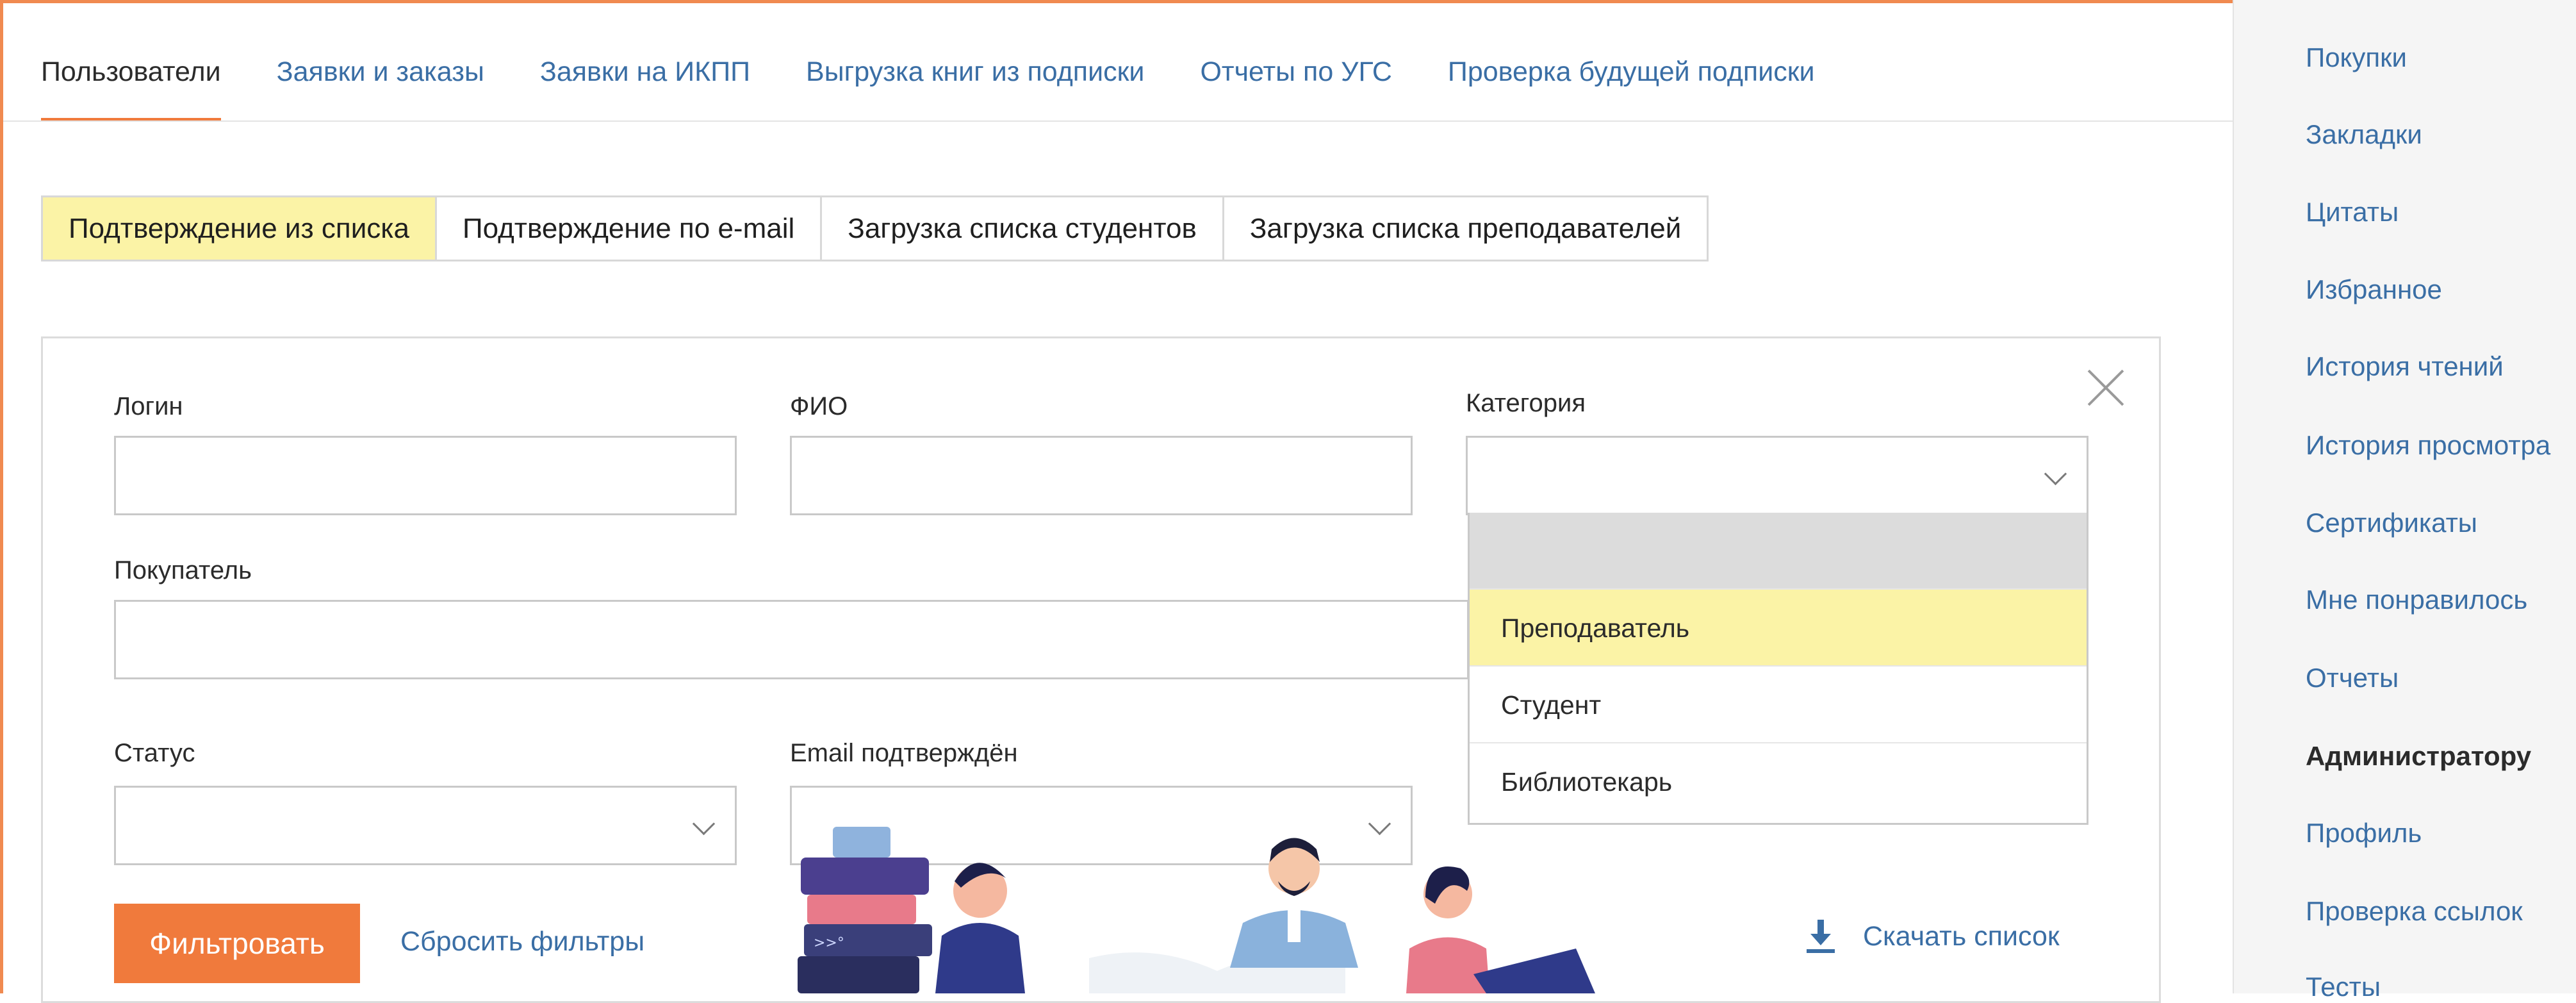 The image size is (2576, 1003). I want to click on download-icon, so click(1821, 936).